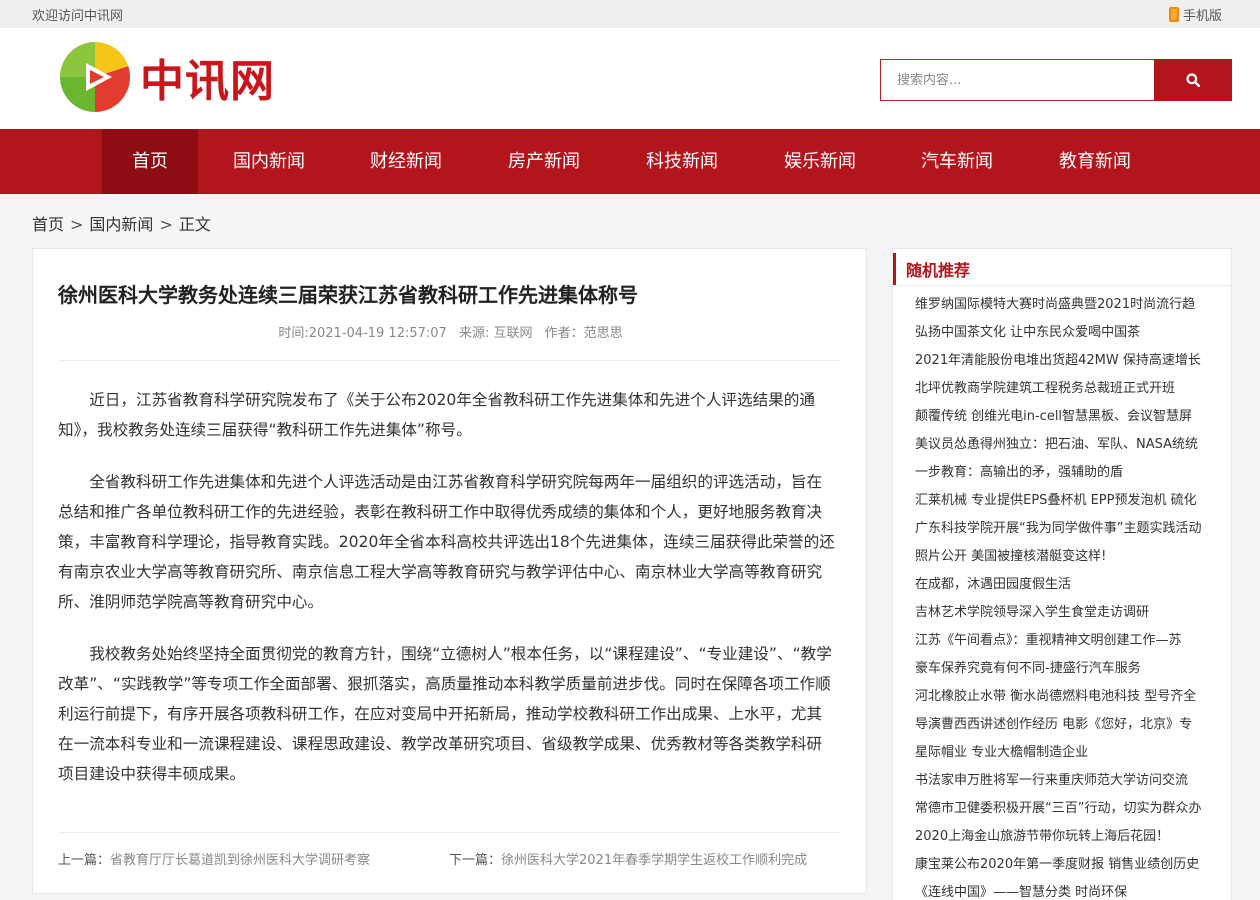  Describe the element at coordinates (207, 81) in the screenshot. I see `logo-text: 中讯网` at that location.